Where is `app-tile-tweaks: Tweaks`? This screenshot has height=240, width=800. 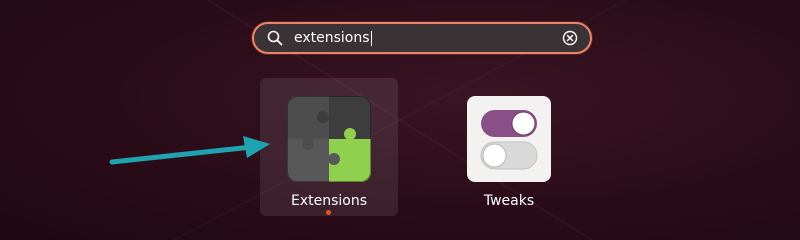 app-tile-tweaks: Tweaks is located at coordinates (509, 147).